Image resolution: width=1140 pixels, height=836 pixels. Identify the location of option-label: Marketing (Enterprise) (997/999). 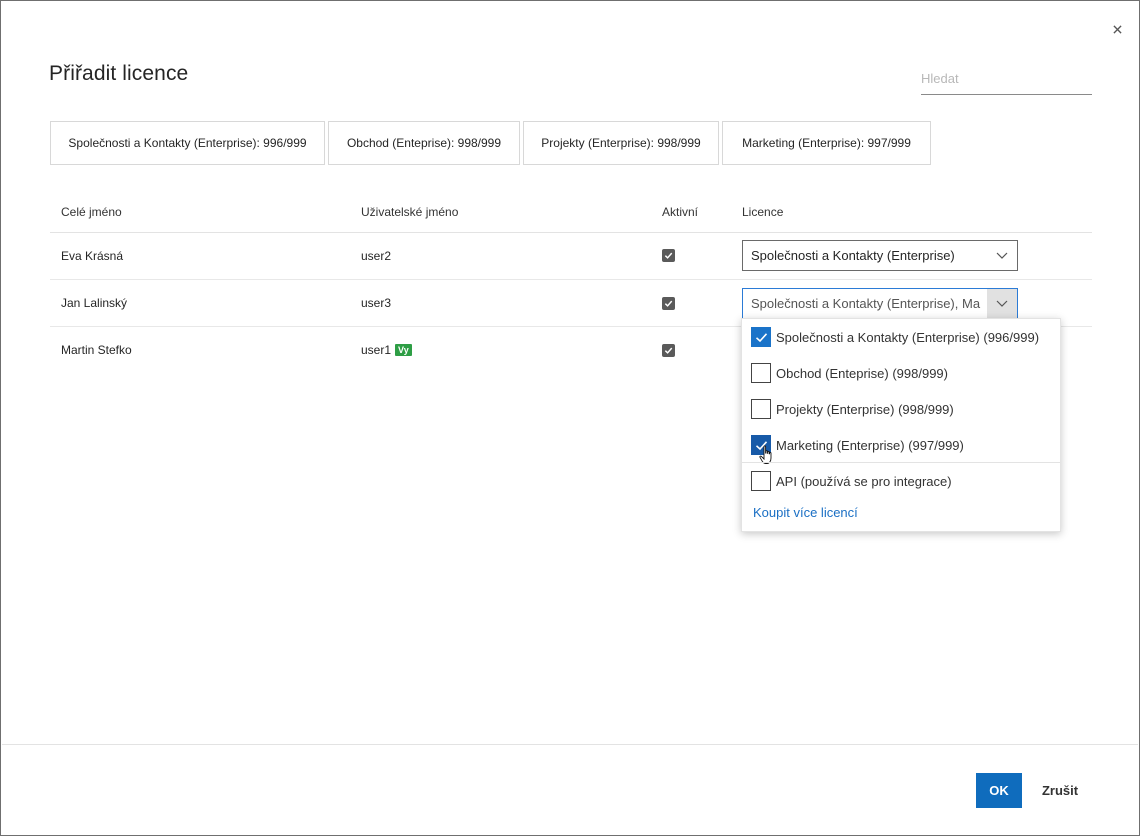
(870, 445).